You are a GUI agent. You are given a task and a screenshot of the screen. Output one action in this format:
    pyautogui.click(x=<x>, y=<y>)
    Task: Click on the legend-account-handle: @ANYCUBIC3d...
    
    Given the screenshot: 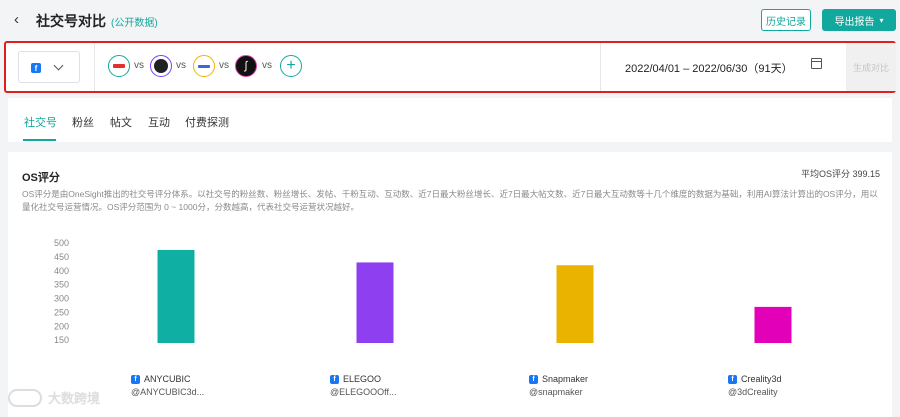 What is the action you would take?
    pyautogui.click(x=168, y=392)
    